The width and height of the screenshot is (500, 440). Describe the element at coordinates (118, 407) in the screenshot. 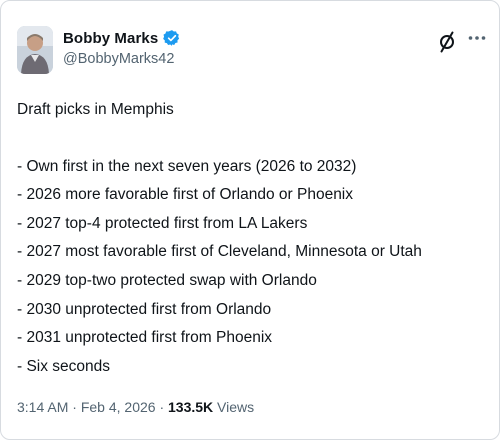

I see `tweet-date: Feb 4, 2026` at that location.